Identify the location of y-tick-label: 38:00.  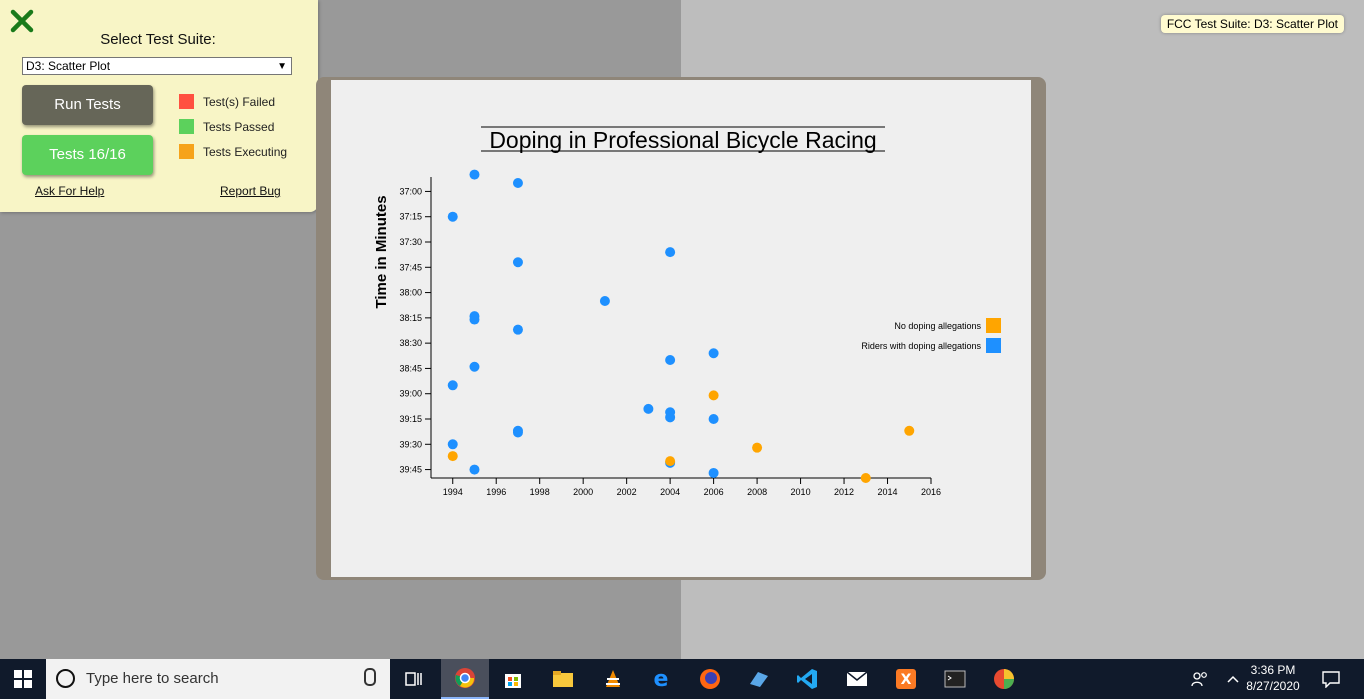
(410, 293).